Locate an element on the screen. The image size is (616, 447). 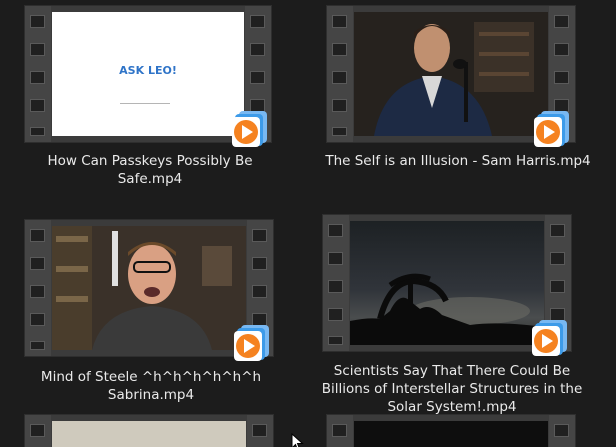
video-thumbnail: ASK LEO! is located at coordinates (148, 74).